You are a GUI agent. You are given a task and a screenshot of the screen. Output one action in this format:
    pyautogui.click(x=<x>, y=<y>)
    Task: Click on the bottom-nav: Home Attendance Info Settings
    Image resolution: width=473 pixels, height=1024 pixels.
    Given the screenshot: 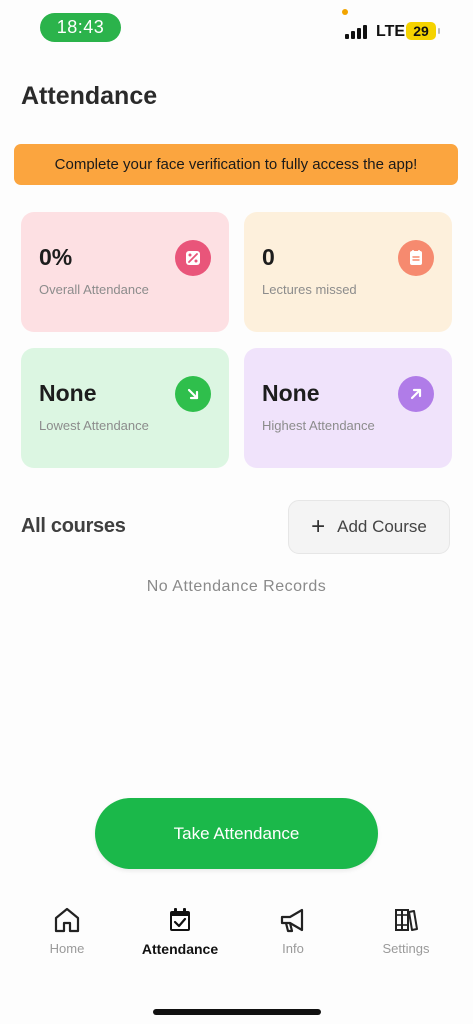 What is the action you would take?
    pyautogui.click(x=236, y=940)
    